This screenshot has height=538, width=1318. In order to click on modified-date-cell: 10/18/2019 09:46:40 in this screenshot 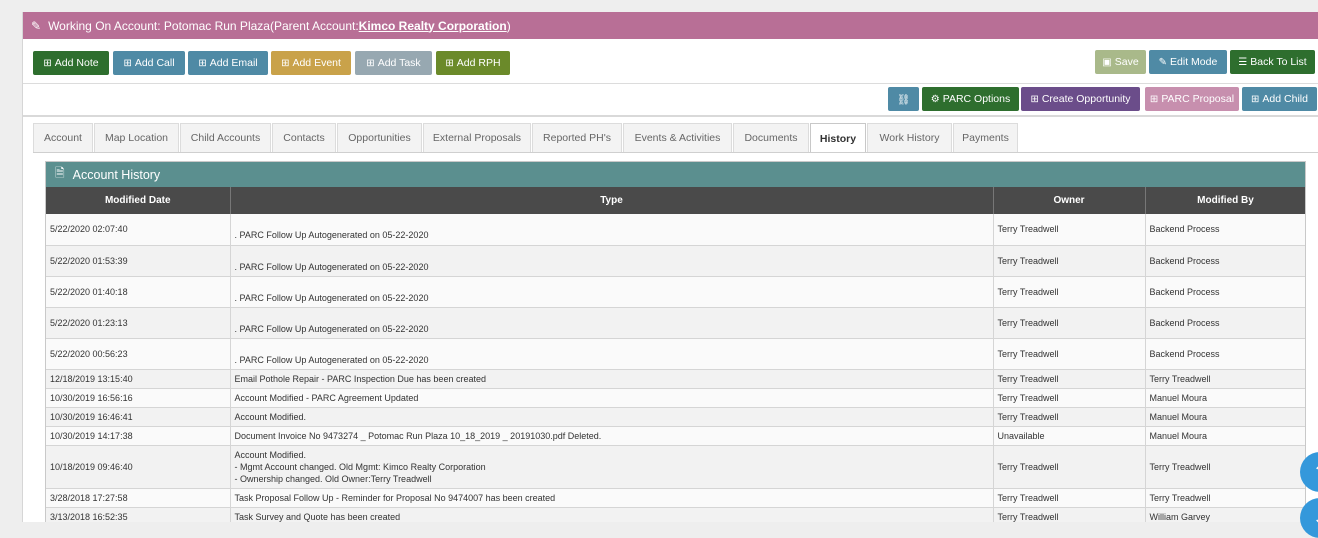, I will do `click(138, 467)`.